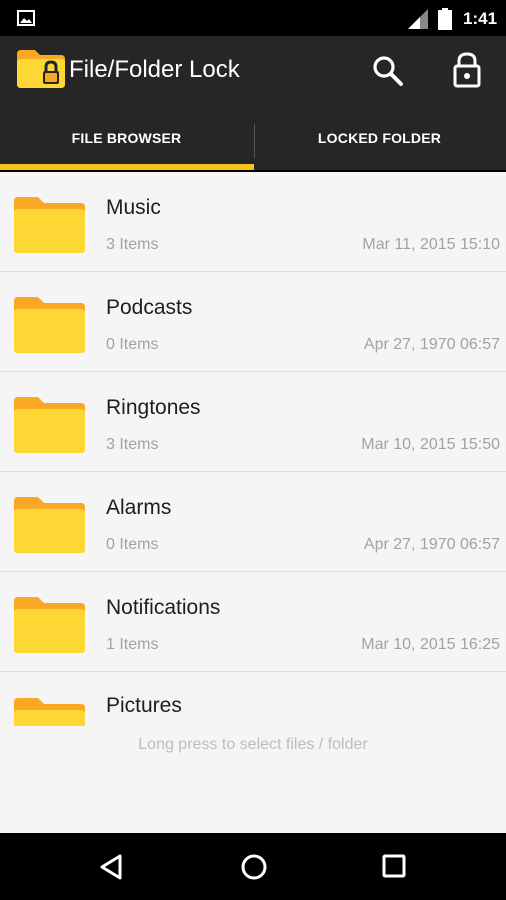 The image size is (506, 900). I want to click on list-item: Ringtones 3 Items Mar 10, 2015 15:50, so click(253, 422).